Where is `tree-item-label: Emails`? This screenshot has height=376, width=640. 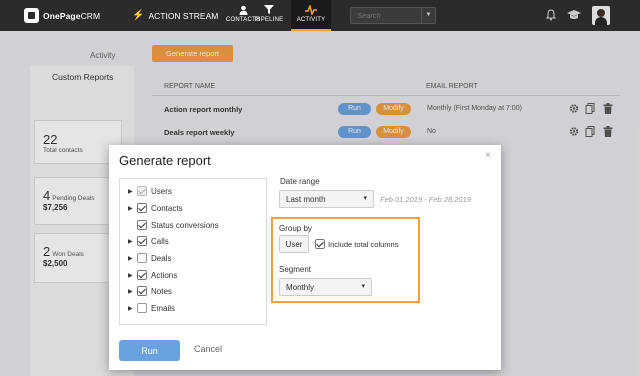
tree-item-label: Emails is located at coordinates (163, 308).